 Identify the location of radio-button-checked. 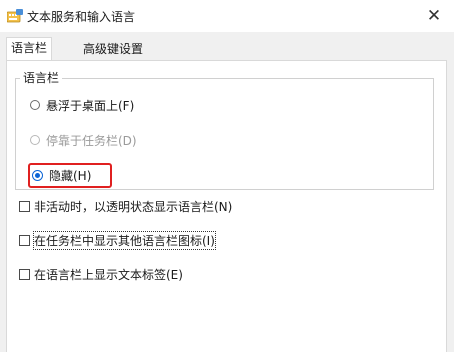
(37, 175).